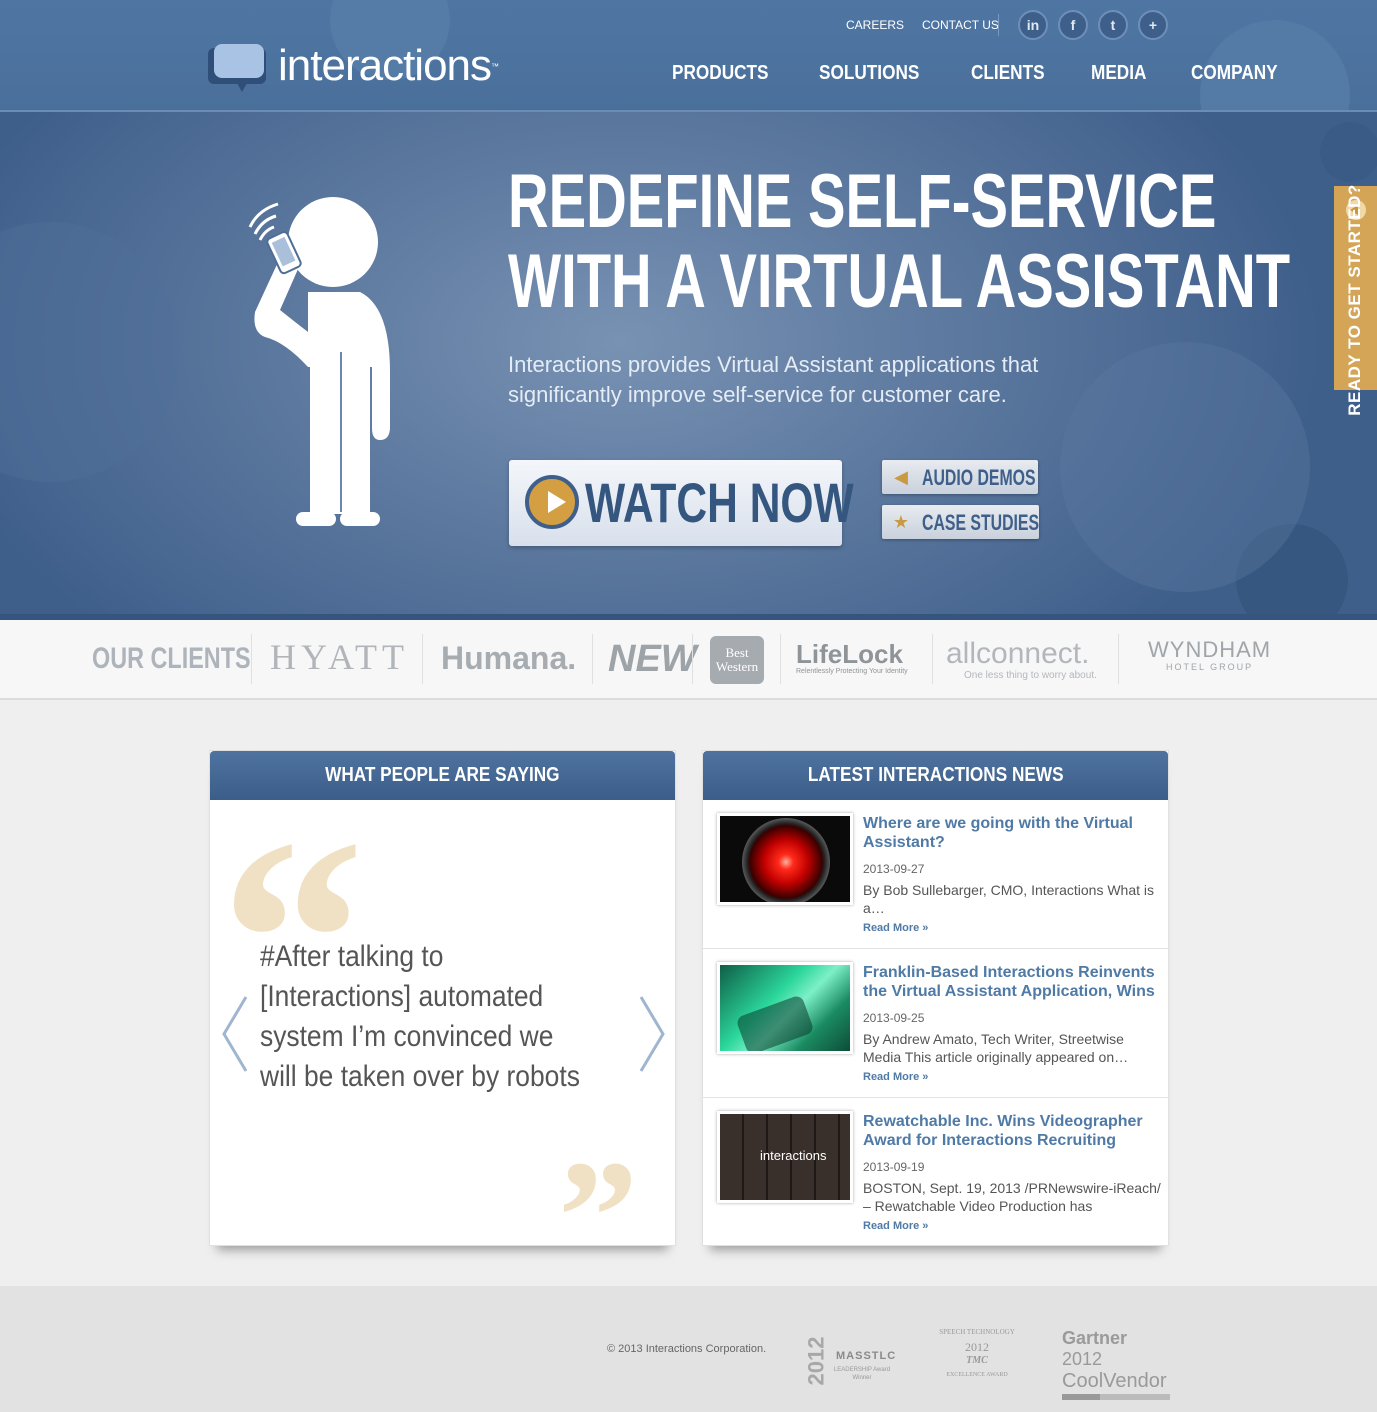  What do you see at coordinates (1093, 25) in the screenshot?
I see `social-links: in f t +` at bounding box center [1093, 25].